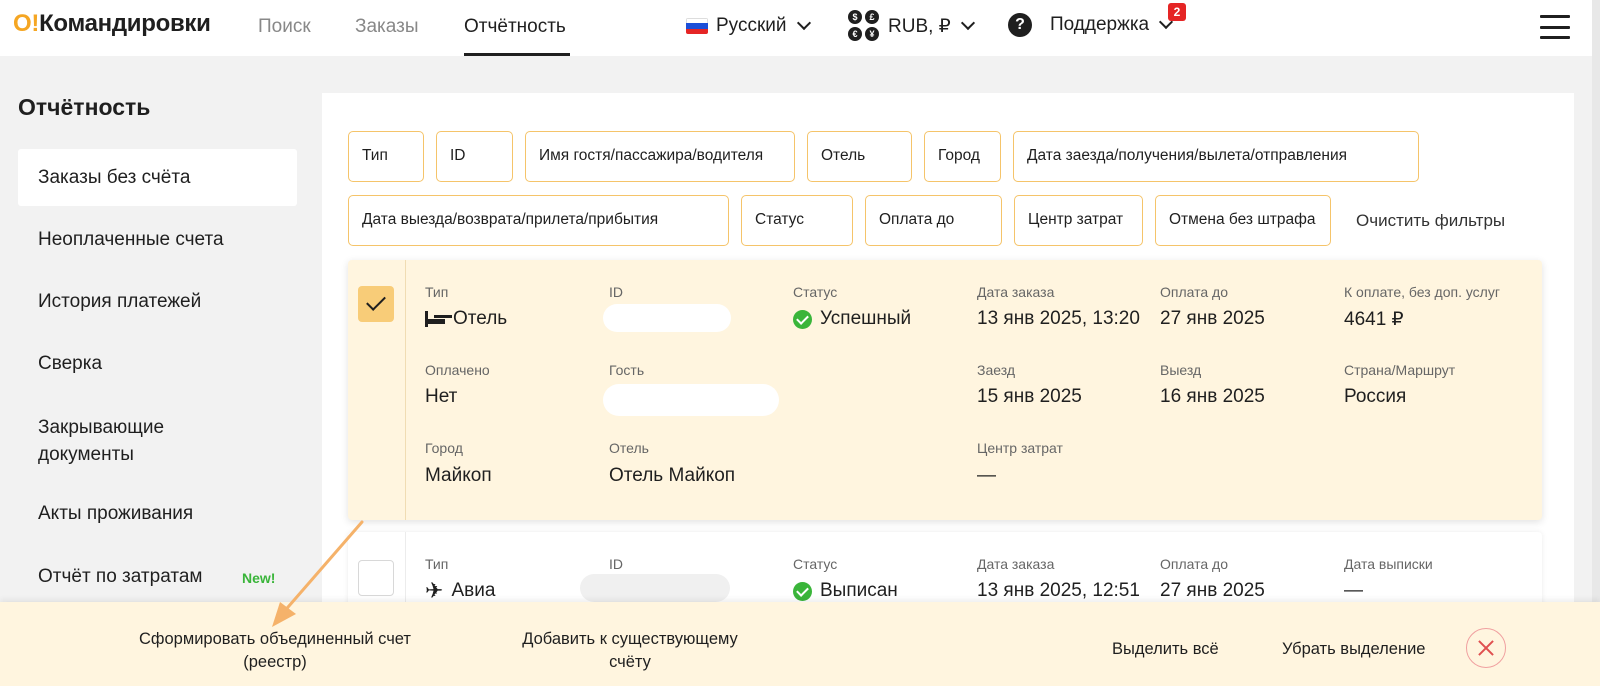 The width and height of the screenshot is (1600, 686). Describe the element at coordinates (84, 107) in the screenshot. I see `sidebar-title: Отчётность` at that location.